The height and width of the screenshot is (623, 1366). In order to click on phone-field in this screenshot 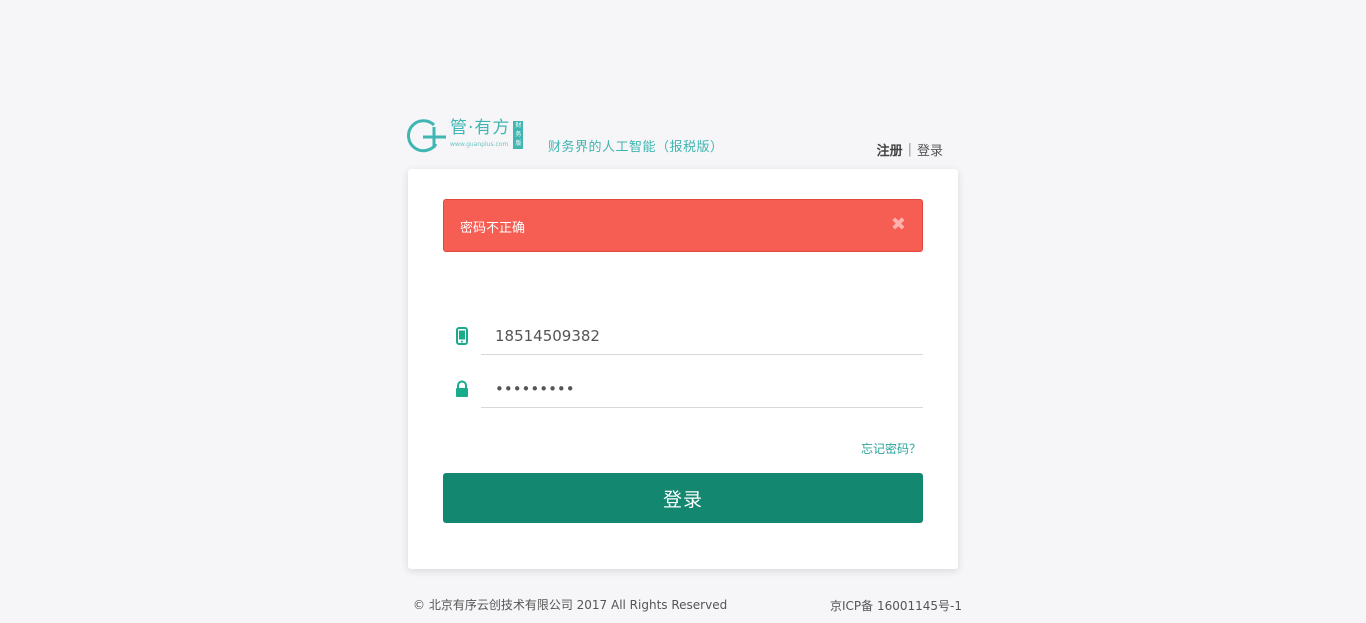, I will do `click(683, 336)`.